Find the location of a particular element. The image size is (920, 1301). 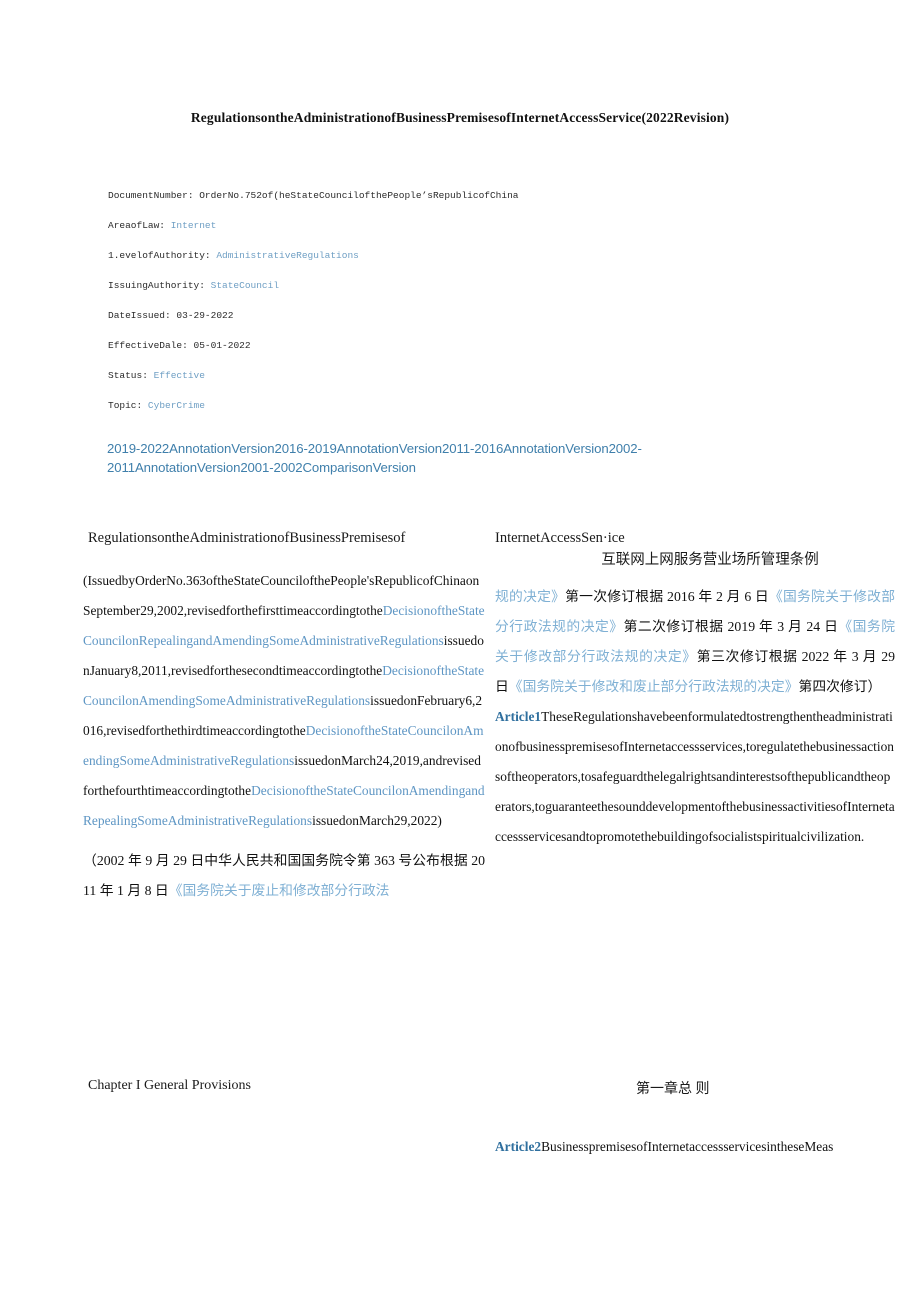

chapter-heading-english: Chapter I General Provisions is located at coordinates (169, 1085).